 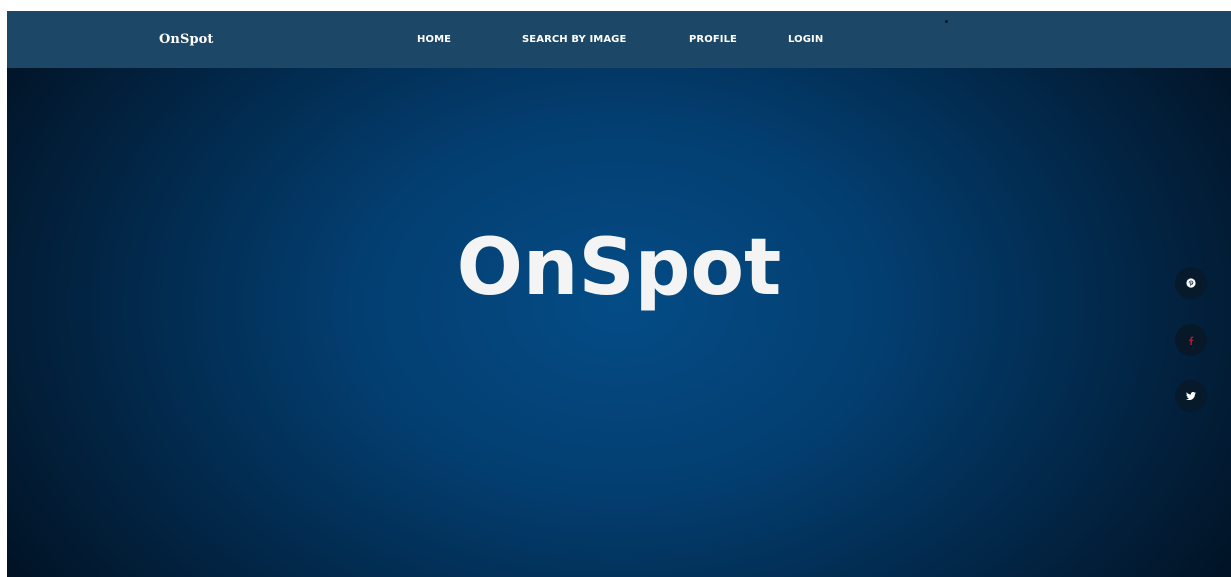 I want to click on nav-search-by-image-link: SEARCH BY IMAGE, so click(x=574, y=39).